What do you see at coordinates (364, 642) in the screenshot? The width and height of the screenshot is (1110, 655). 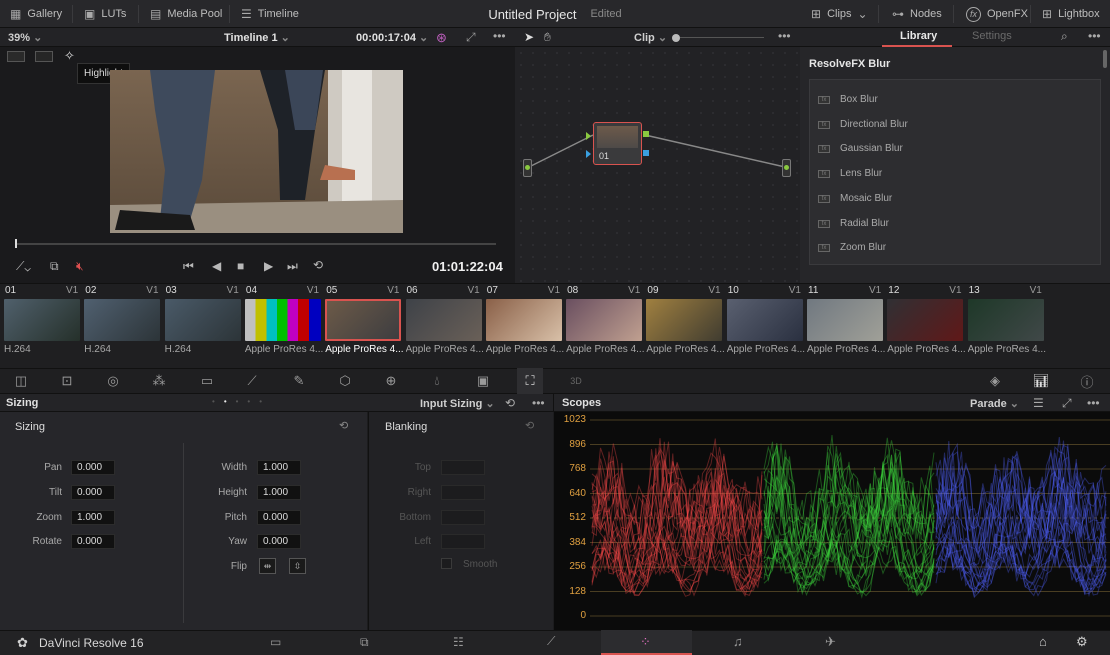 I see `cut-page-icon: ⧉` at bounding box center [364, 642].